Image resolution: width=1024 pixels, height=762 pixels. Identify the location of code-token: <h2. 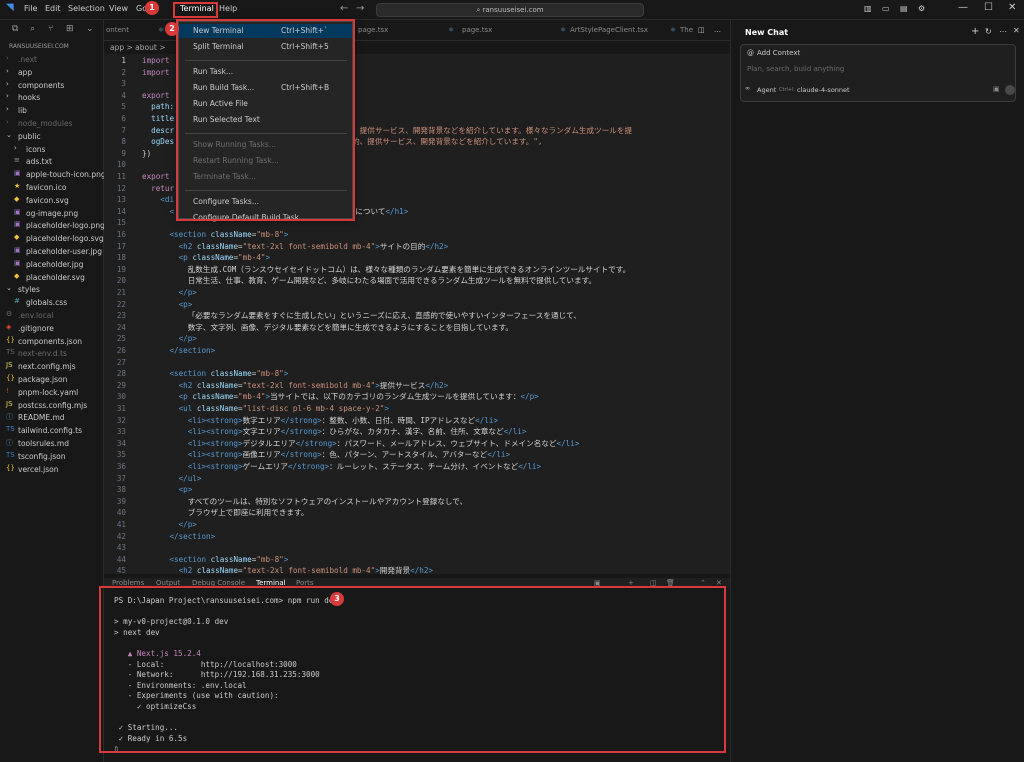
(185, 385).